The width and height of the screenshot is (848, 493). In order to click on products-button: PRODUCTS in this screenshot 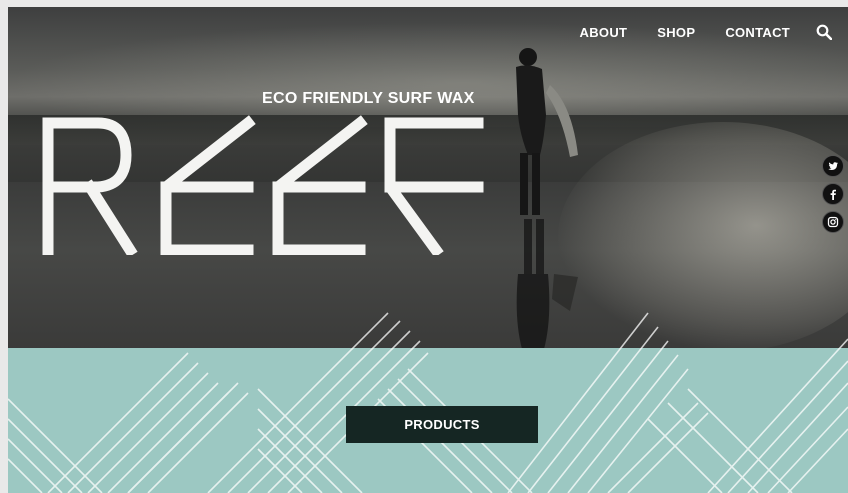, I will do `click(442, 424)`.